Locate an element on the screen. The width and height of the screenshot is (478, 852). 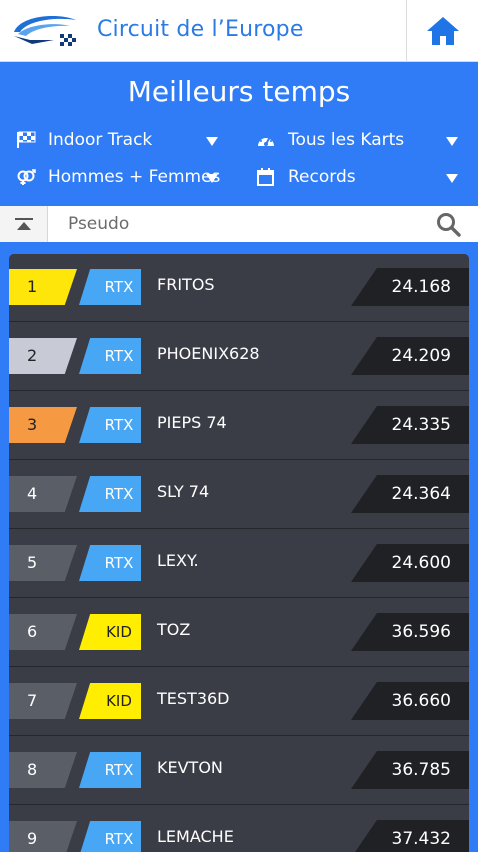
filter-track: Indoor Track is located at coordinates (119, 140).